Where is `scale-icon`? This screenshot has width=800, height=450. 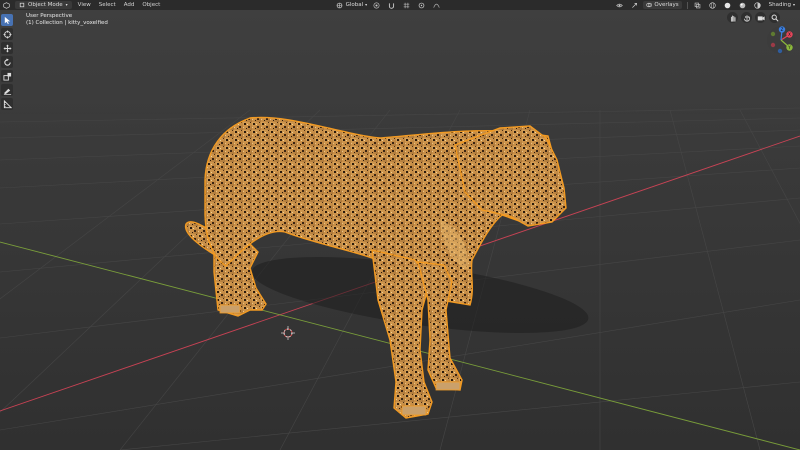
scale-icon is located at coordinates (6, 76).